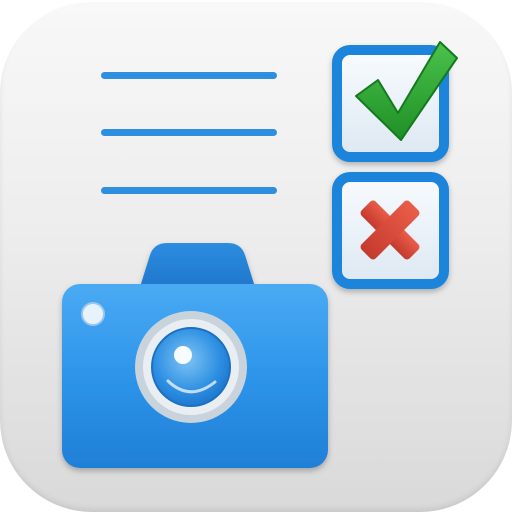 The image size is (512, 512). Describe the element at coordinates (390, 230) in the screenshot. I see `crossed-box-icon` at that location.